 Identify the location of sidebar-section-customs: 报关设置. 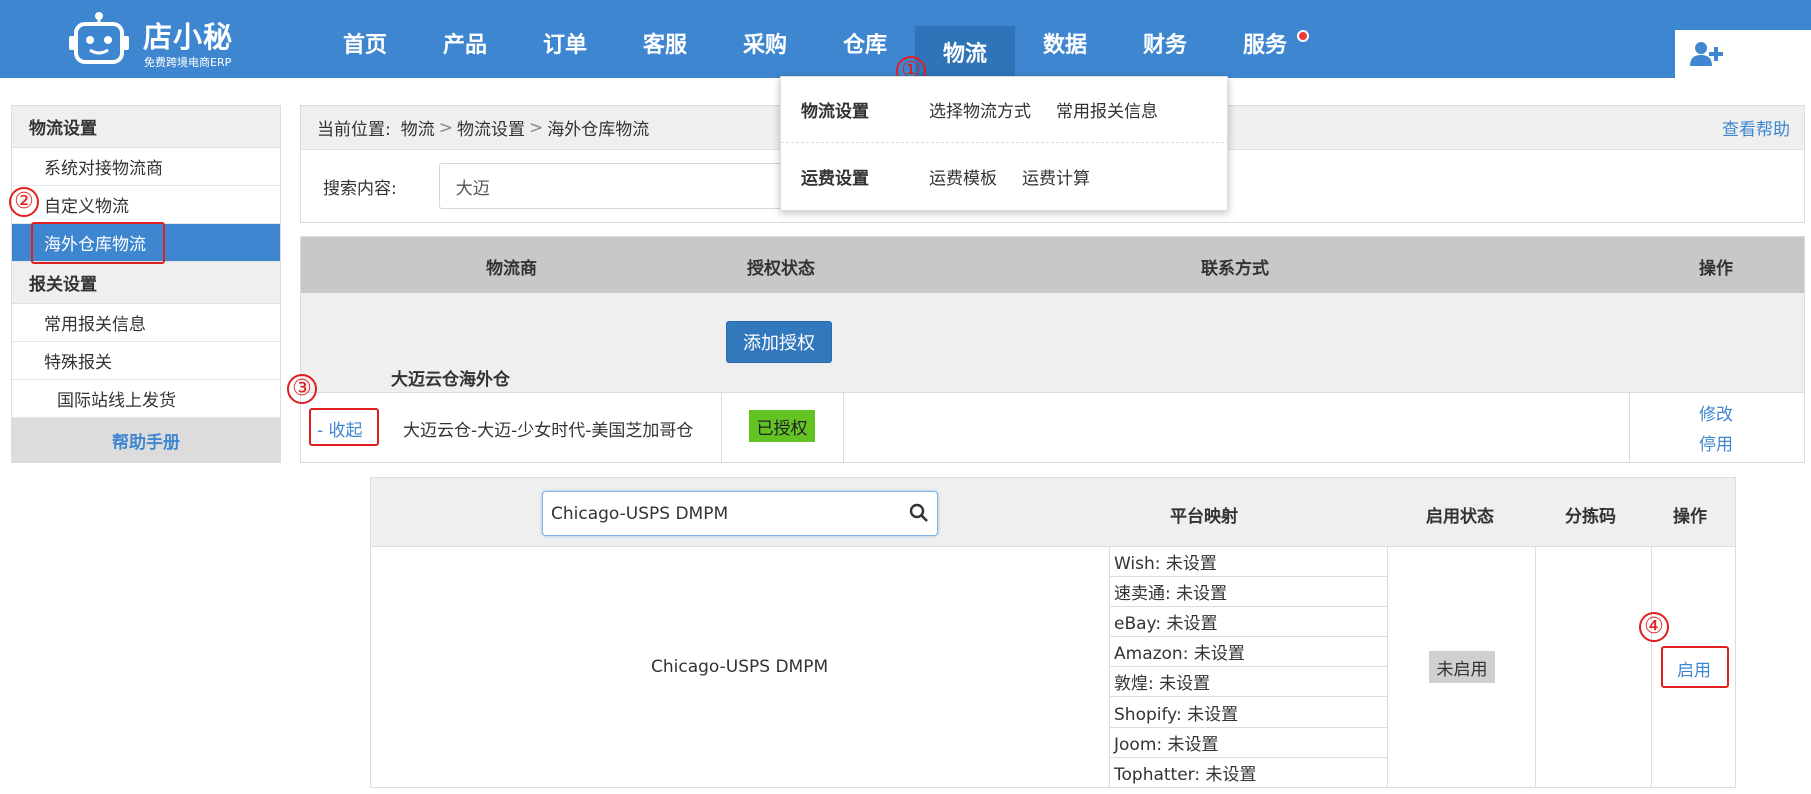
(146, 283).